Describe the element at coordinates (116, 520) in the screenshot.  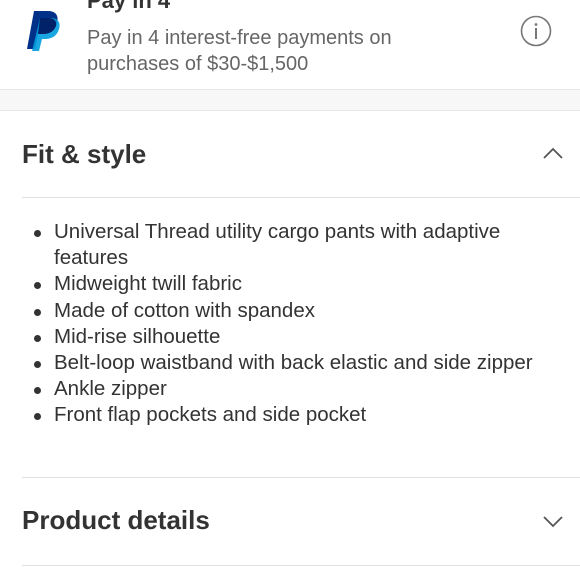
I see `product-details-title: Product details` at that location.